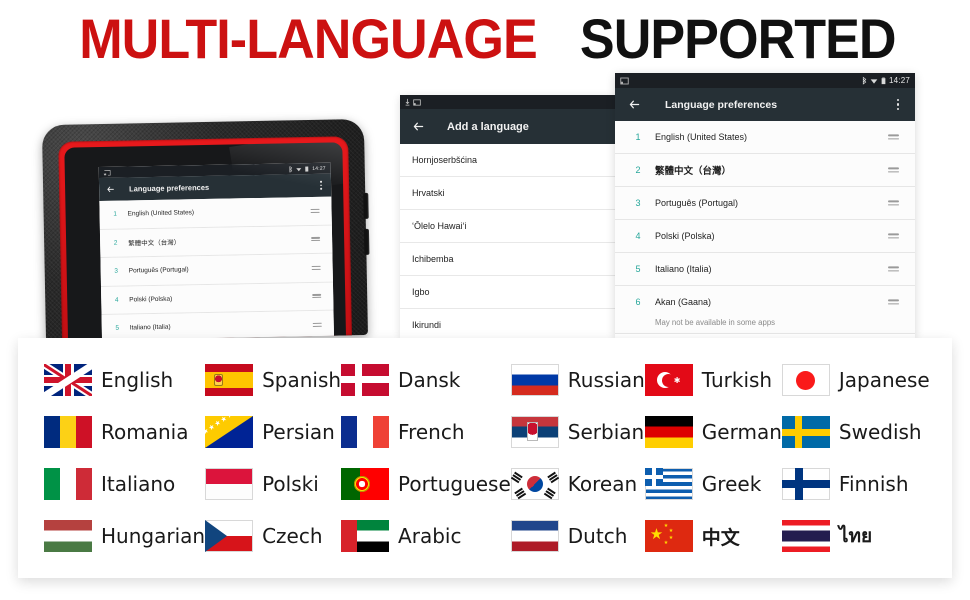  What do you see at coordinates (439, 226) in the screenshot?
I see `language-name: ʻŌlelo Hawaiʻi` at bounding box center [439, 226].